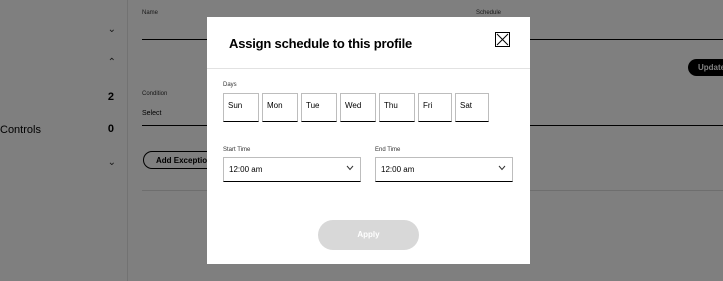 The image size is (723, 281). What do you see at coordinates (368, 235) in the screenshot?
I see `apply-button: Apply` at bounding box center [368, 235].